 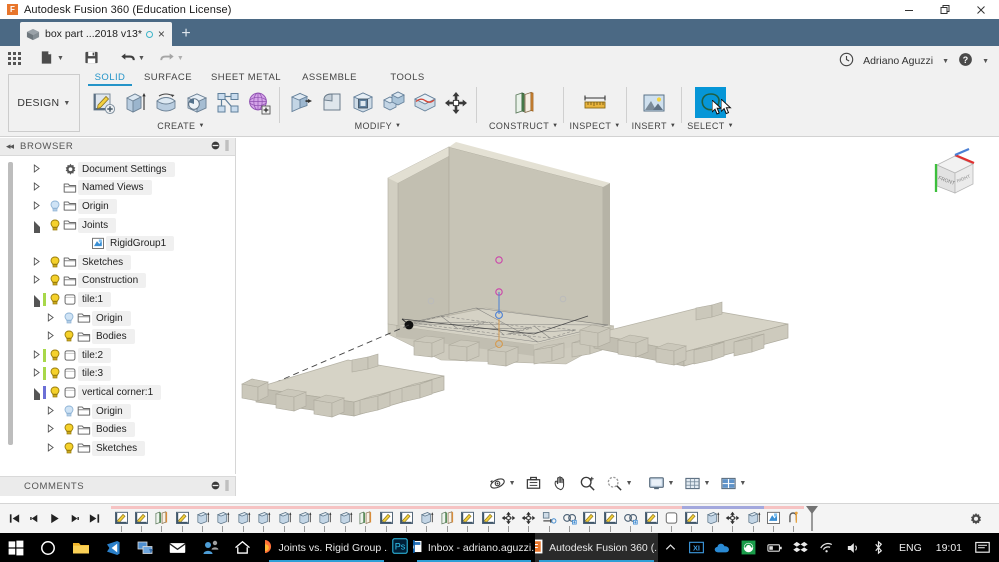 I want to click on volume-tray-icon, so click(x=853, y=547).